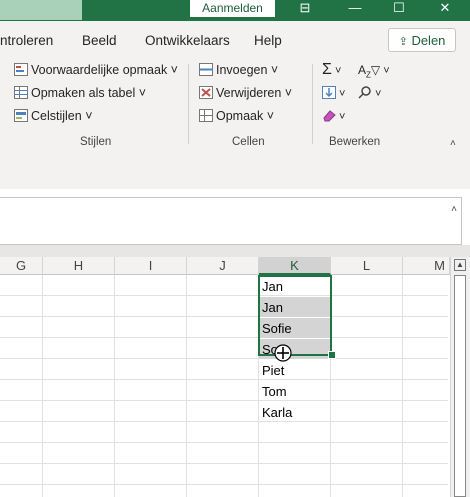  What do you see at coordinates (367, 266) in the screenshot?
I see `column-header-l: L` at bounding box center [367, 266].